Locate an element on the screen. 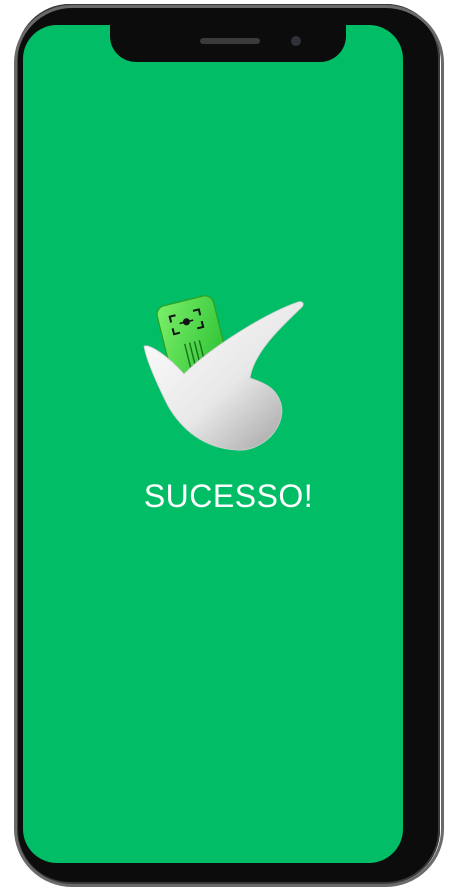 The width and height of the screenshot is (457, 893). front-camera is located at coordinates (296, 41).